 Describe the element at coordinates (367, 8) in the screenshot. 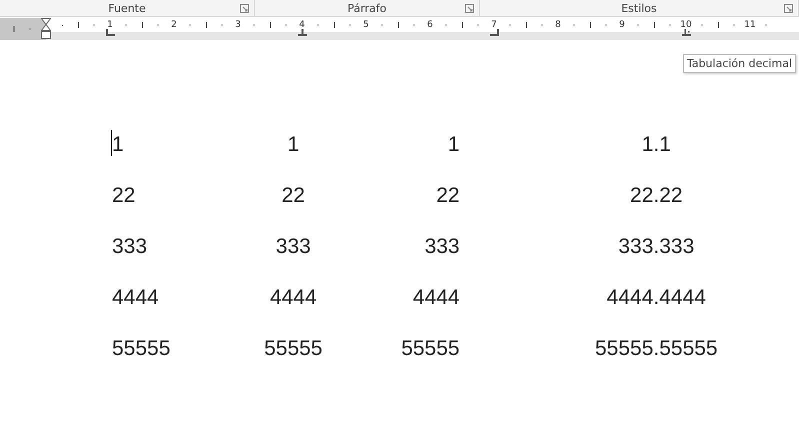

I see `ribbon-group-label: Párrafo` at that location.